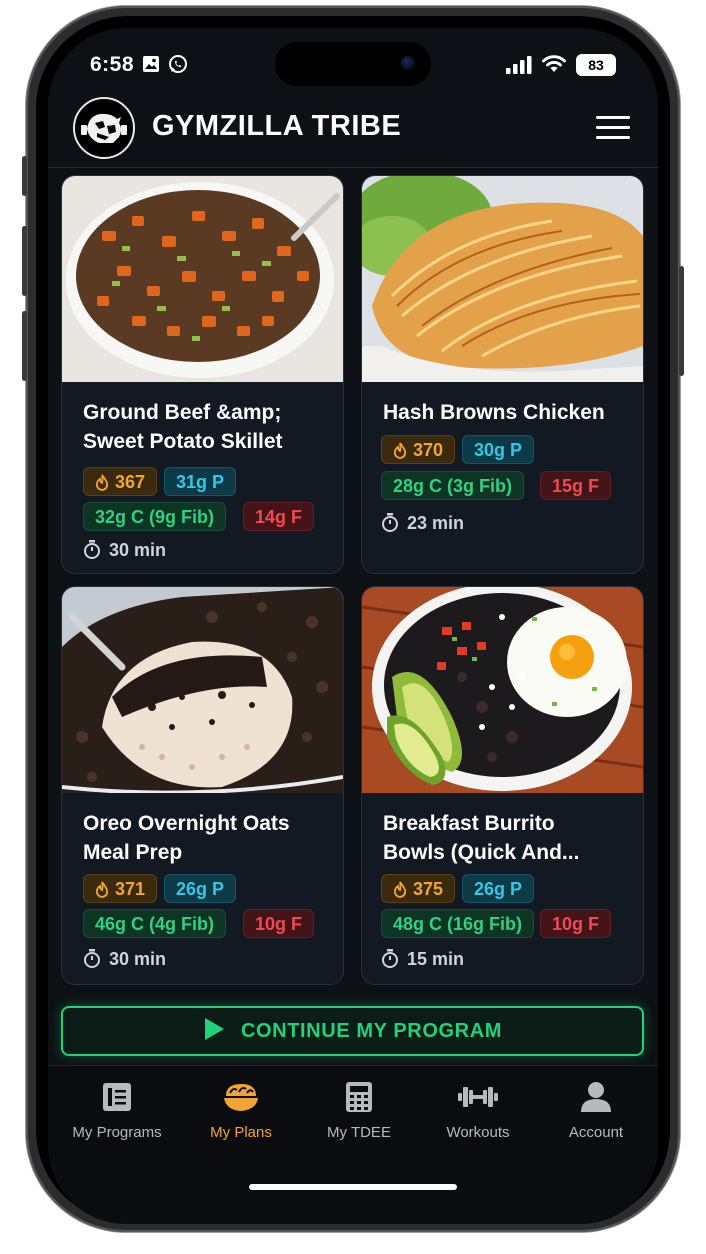 The width and height of the screenshot is (706, 1254). Describe the element at coordinates (359, 1097) in the screenshot. I see `calculator-icon` at that location.